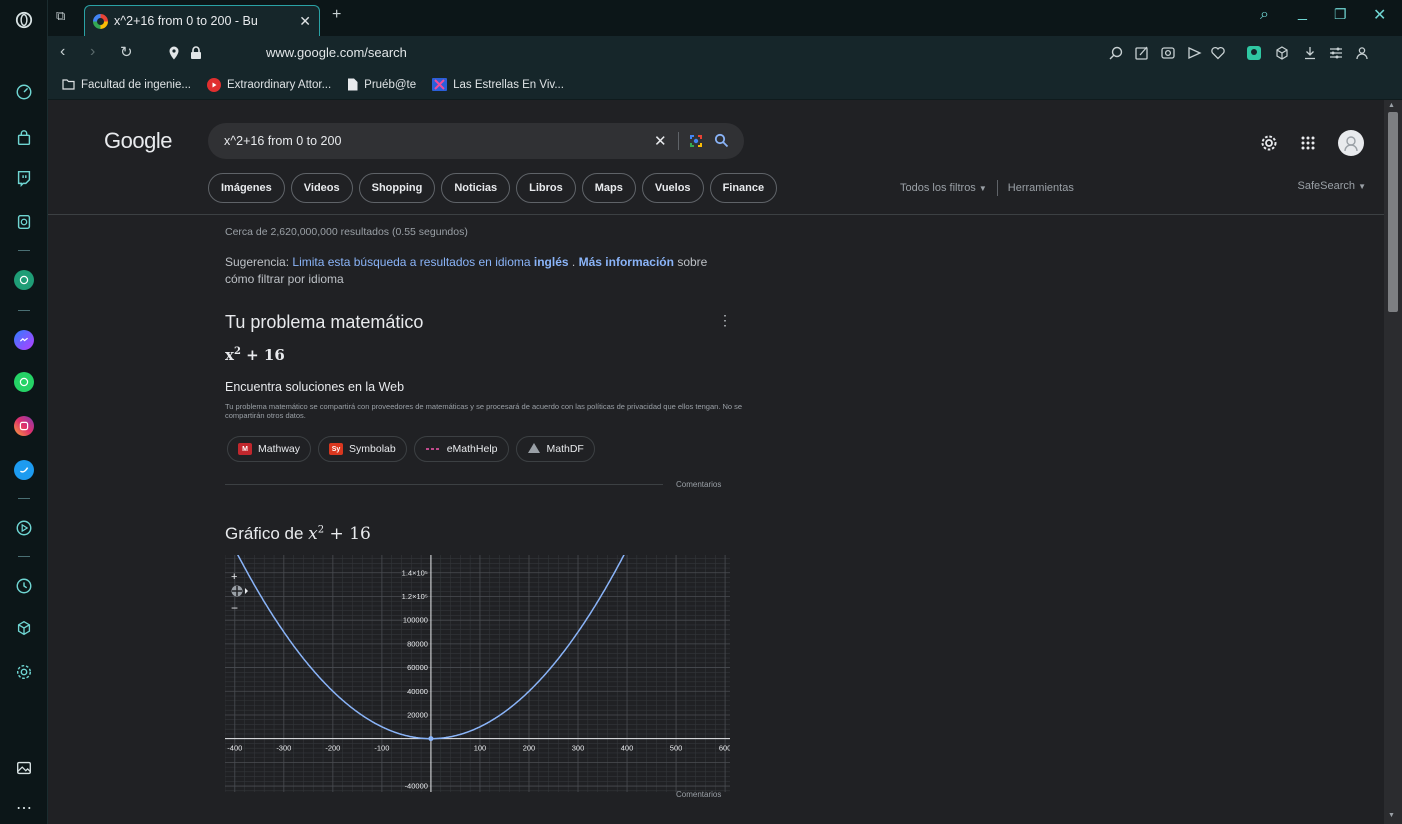 The image size is (1402, 824). Describe the element at coordinates (1336, 53) in the screenshot. I see `easy-setup-icon` at that location.